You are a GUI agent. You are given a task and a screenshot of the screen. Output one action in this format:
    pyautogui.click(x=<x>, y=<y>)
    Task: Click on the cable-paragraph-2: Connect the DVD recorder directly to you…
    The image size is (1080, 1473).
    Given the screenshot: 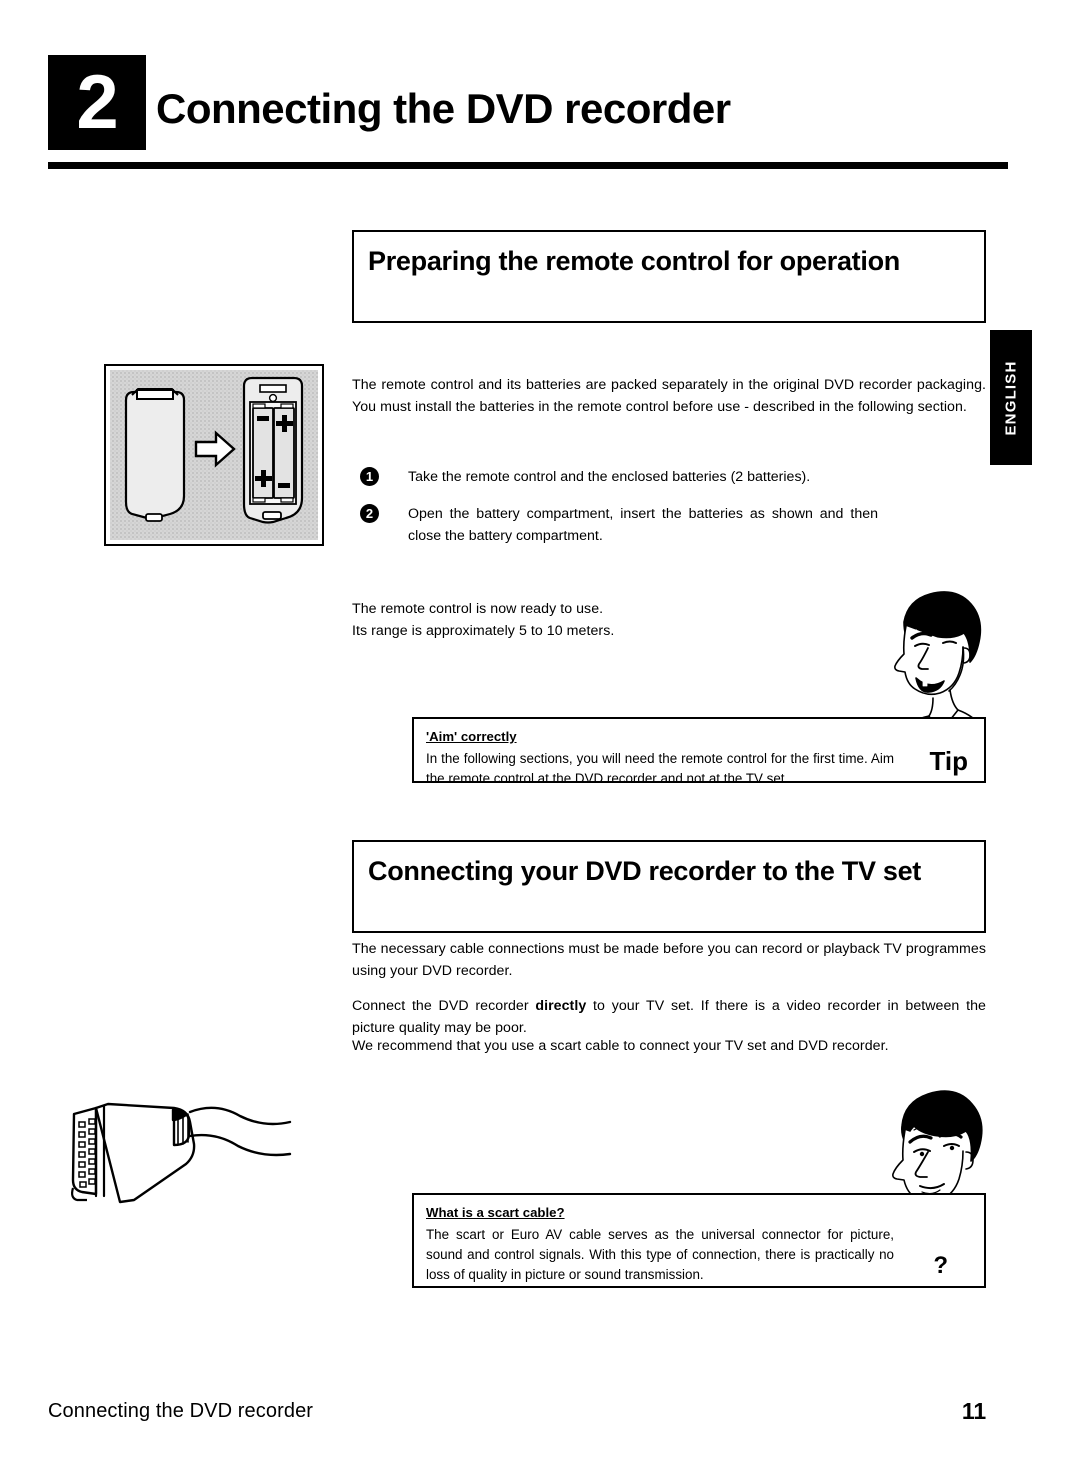 What is the action you would take?
    pyautogui.click(x=669, y=1017)
    